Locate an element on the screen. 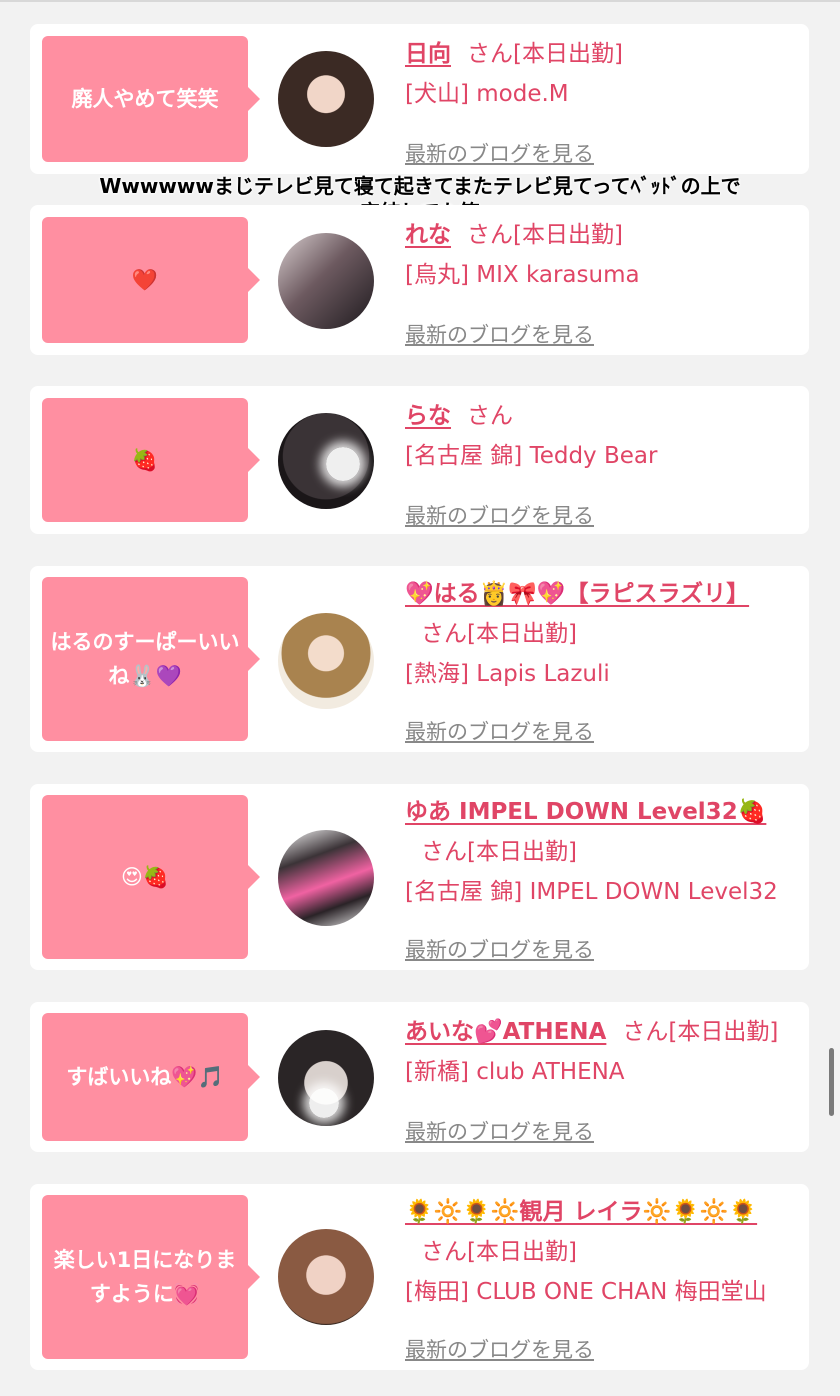 The height and width of the screenshot is (1396, 840). comment-bubble: ❤️ is located at coordinates (151, 280).